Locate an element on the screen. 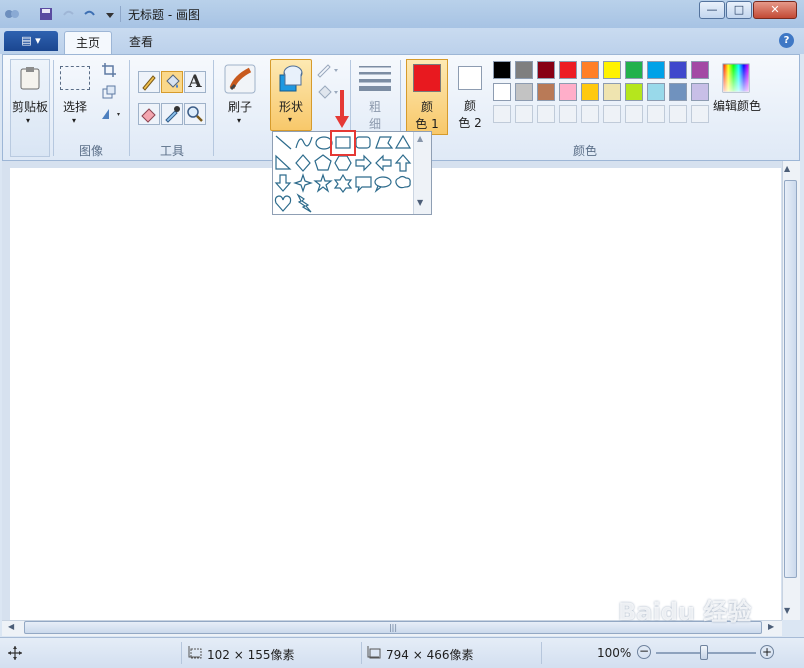 This screenshot has width=804, height=668. paint-app-icon is located at coordinates (12, 14).